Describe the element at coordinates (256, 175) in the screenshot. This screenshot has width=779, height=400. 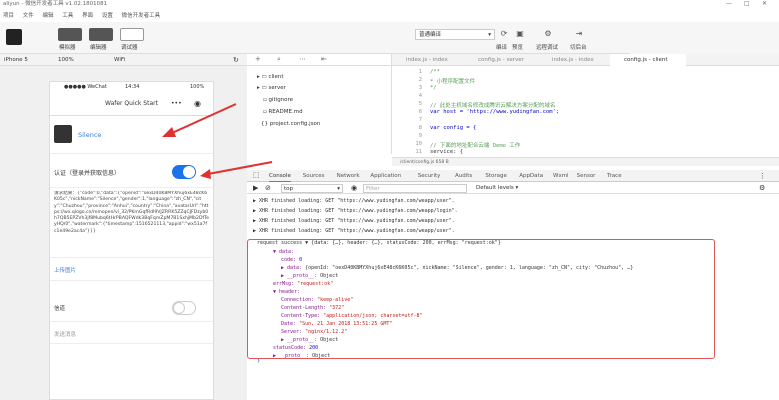
I see `inspect-icon: ⬚` at that location.